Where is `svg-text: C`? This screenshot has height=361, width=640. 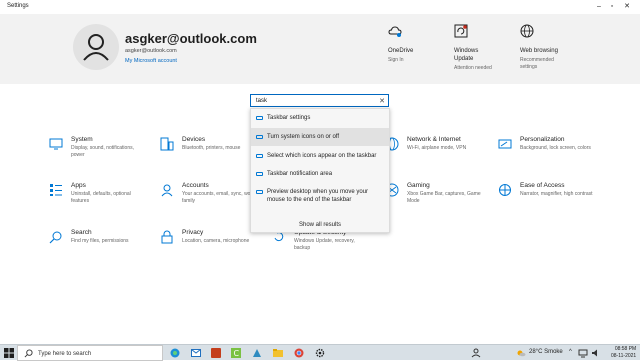 svg-text: C is located at coordinates (237, 353).